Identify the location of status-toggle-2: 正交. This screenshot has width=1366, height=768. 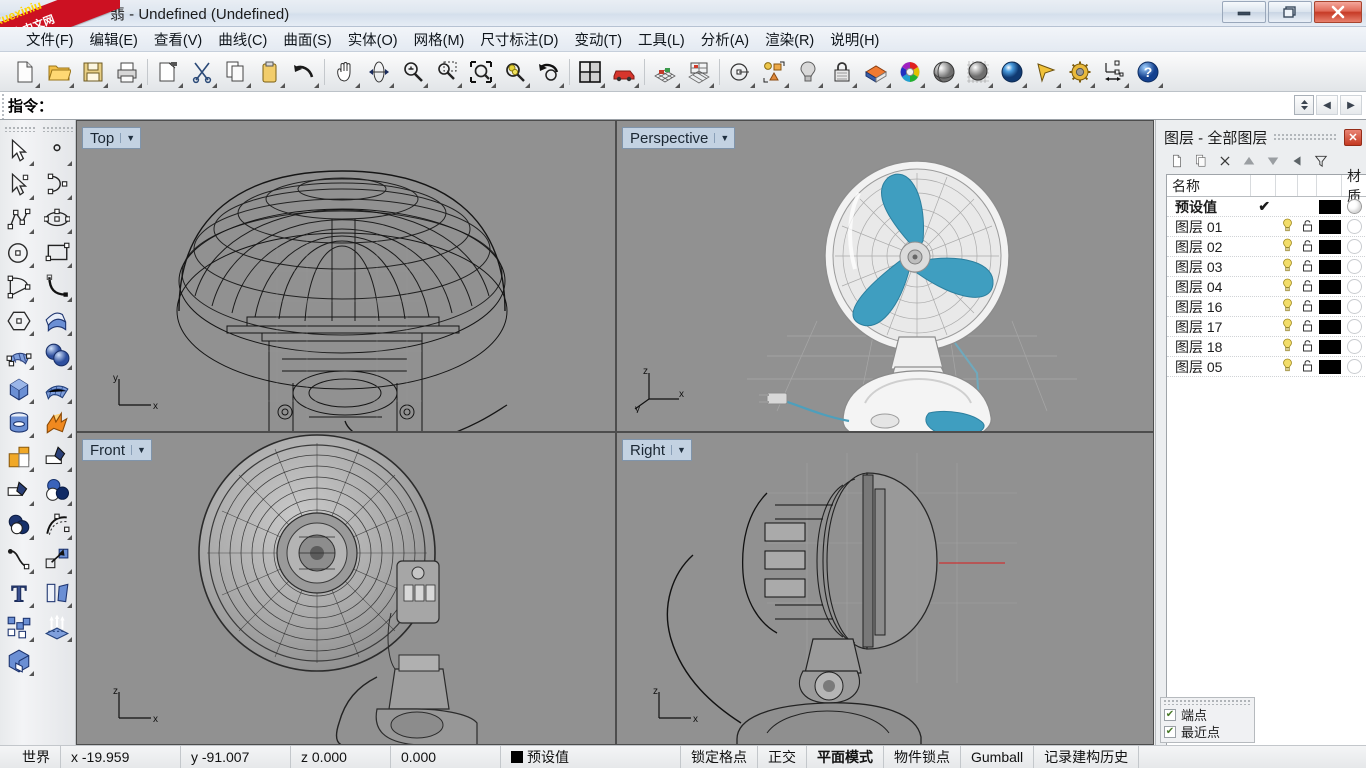
(782, 756).